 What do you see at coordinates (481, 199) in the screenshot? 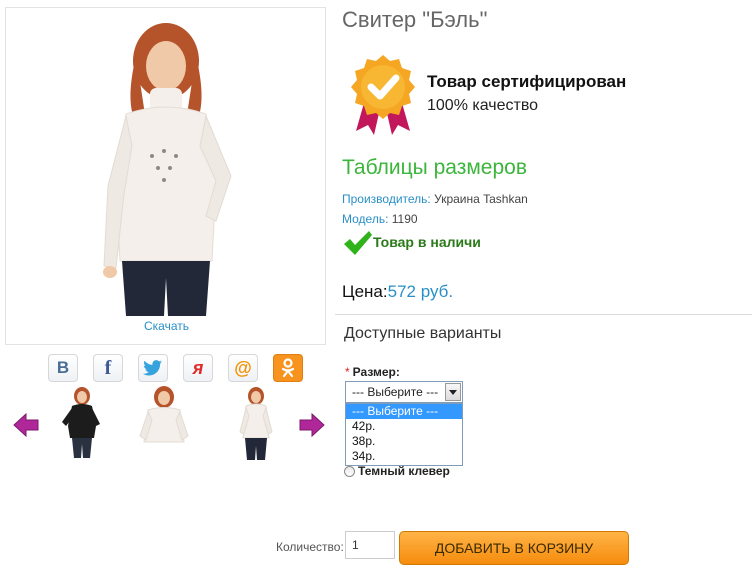
I see `manufacturer-value: Украина Tashkan` at bounding box center [481, 199].